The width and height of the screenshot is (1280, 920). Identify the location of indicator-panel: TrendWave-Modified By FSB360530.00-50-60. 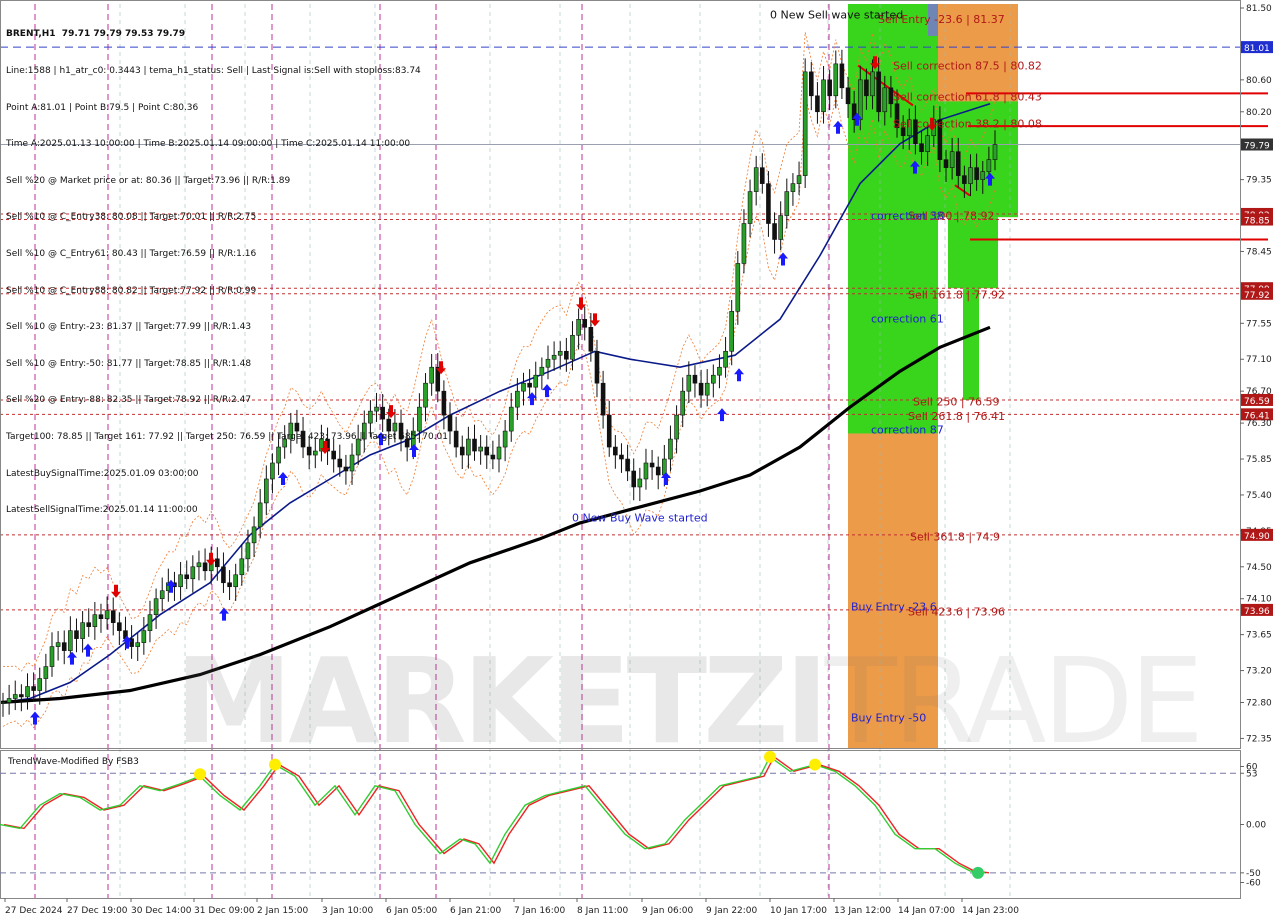
(633, 819).